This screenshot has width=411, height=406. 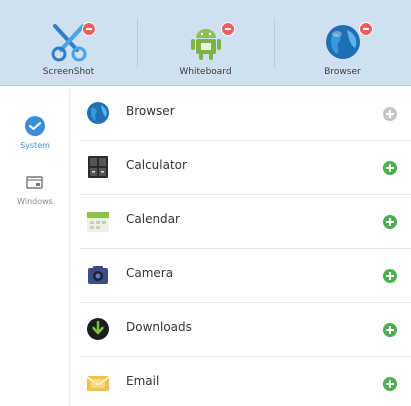 I want to click on check-circle-icon, so click(x=35, y=126).